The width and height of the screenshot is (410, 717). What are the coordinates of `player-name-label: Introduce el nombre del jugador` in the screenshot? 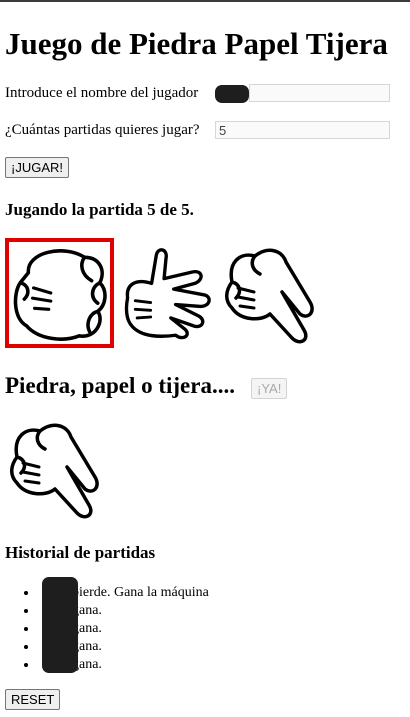 It's located at (102, 93).